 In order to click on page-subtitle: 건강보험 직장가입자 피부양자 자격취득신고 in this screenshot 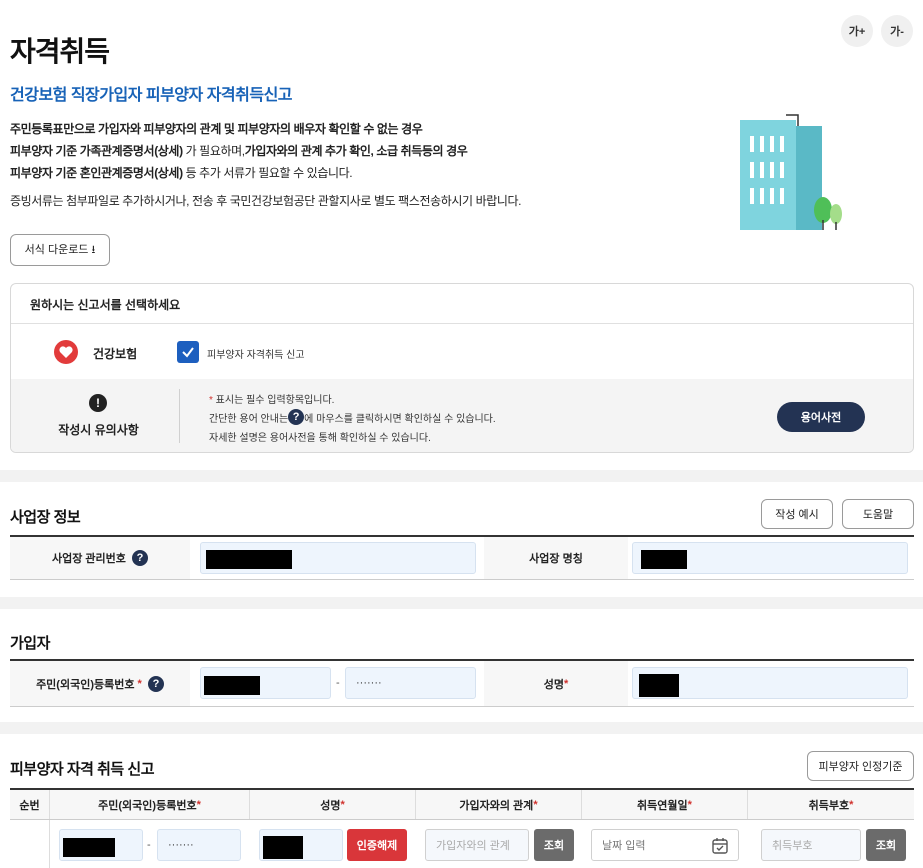, I will do `click(151, 95)`.